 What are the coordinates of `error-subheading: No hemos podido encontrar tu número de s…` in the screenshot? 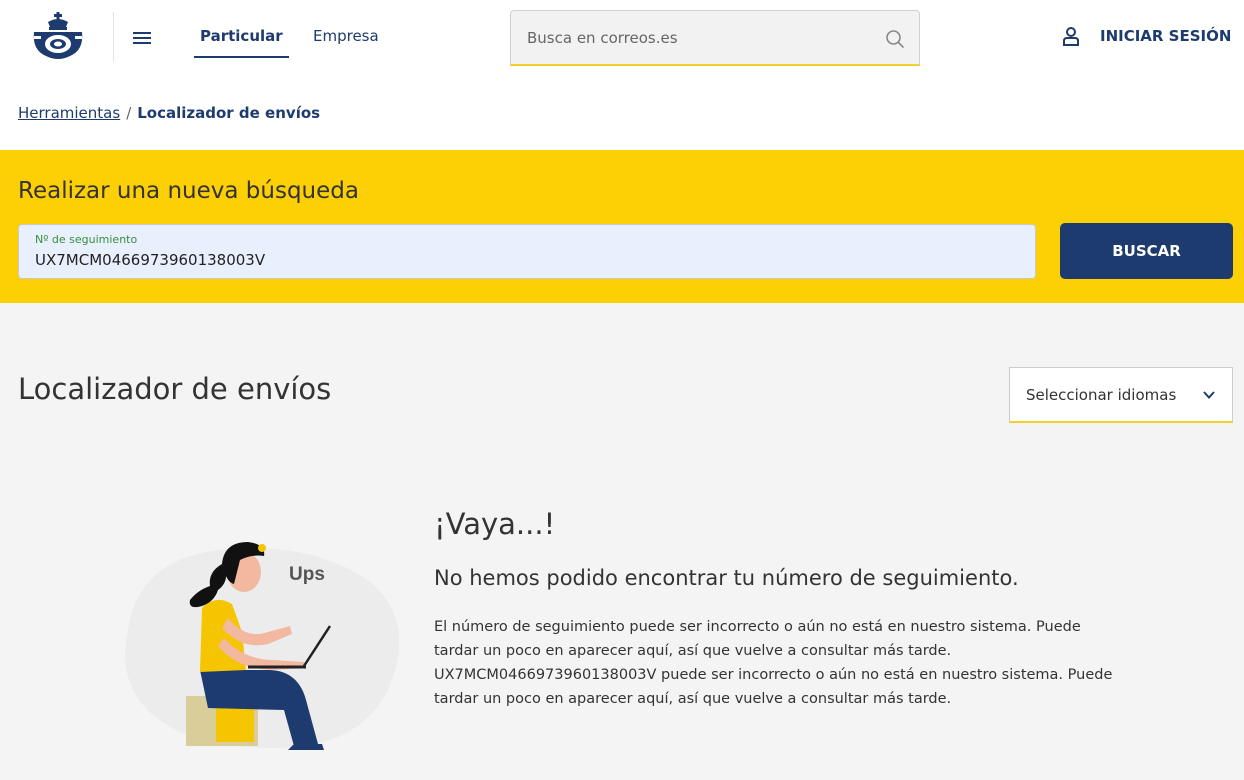 It's located at (726, 578).